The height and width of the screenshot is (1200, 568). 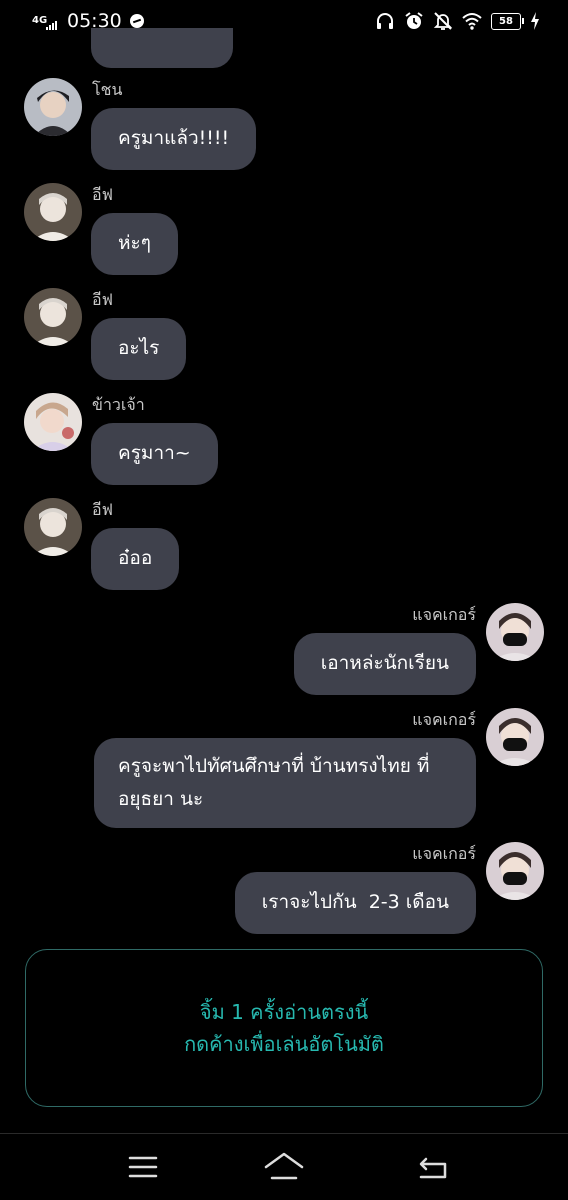 What do you see at coordinates (94, 21) in the screenshot?
I see `clock: 05:30` at bounding box center [94, 21].